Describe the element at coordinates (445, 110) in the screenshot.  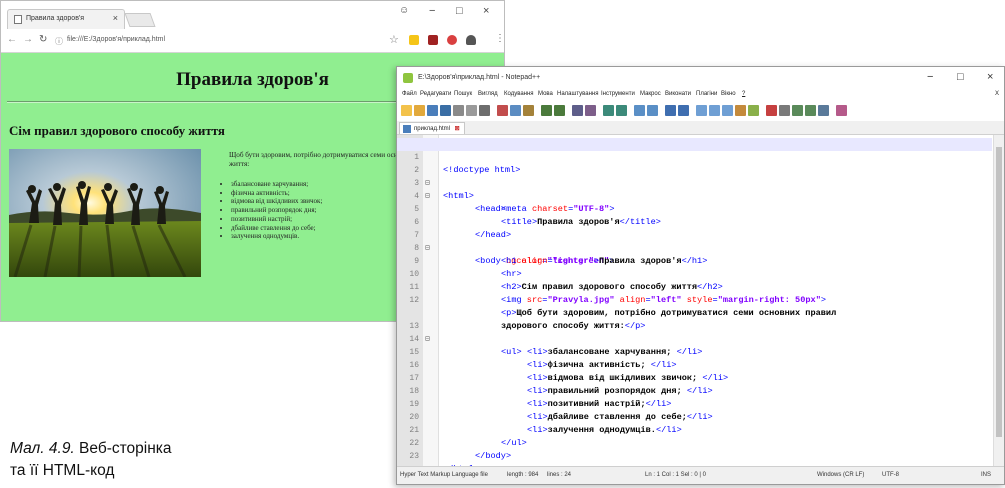
I see `save-all-icon` at that location.